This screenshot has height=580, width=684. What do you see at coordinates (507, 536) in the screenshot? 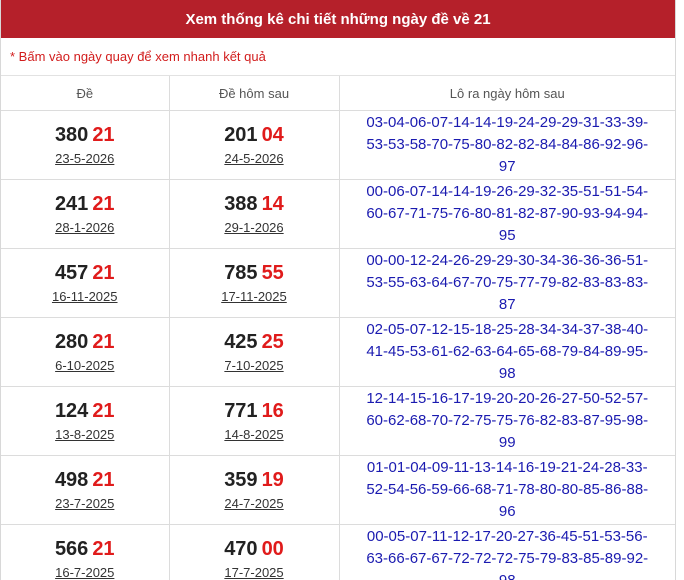
I see `lo-line: 00-05-07-11-12-17-20-27-36-45-51-53-56-` at bounding box center [507, 536].